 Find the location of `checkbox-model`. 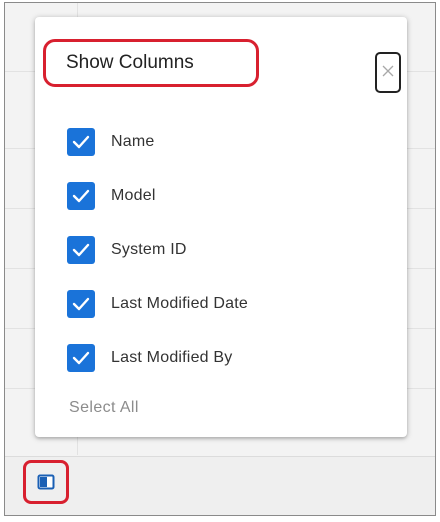

checkbox-model is located at coordinates (81, 196).